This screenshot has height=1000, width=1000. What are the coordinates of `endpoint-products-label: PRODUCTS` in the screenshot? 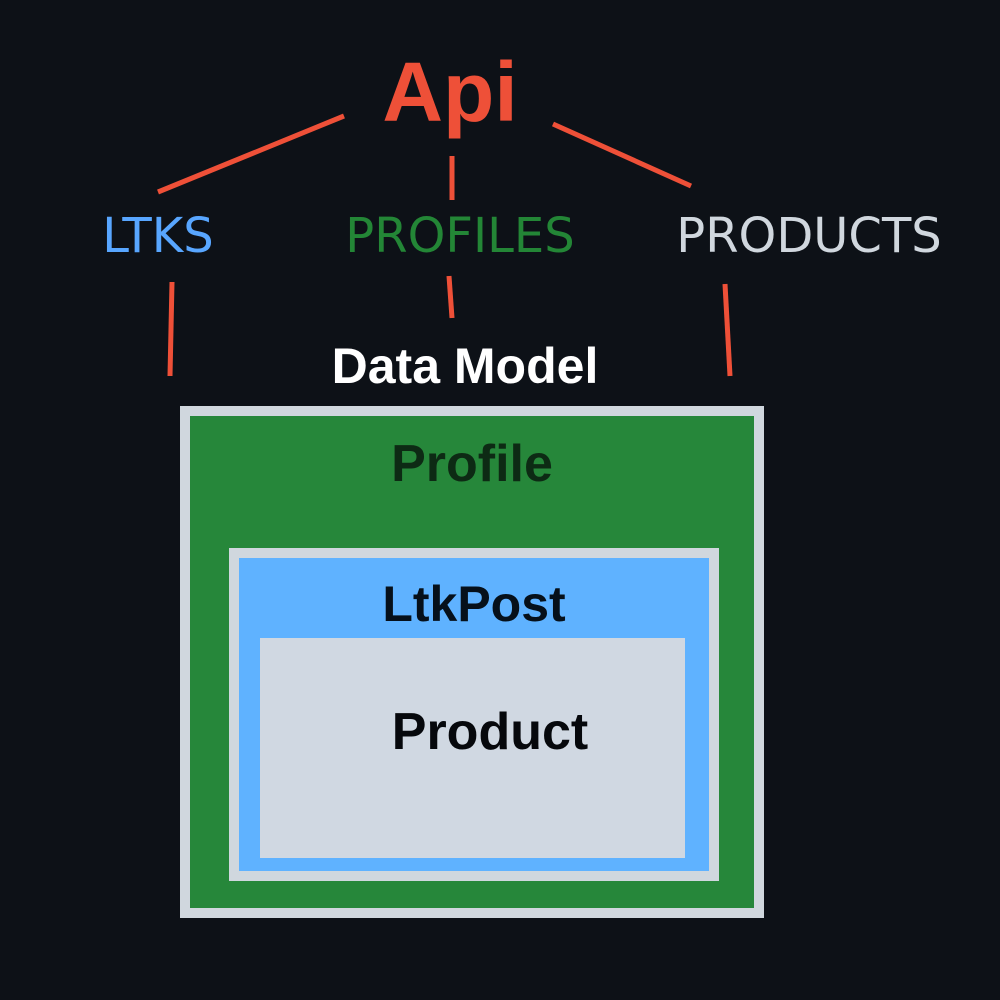 It's located at (809, 236).